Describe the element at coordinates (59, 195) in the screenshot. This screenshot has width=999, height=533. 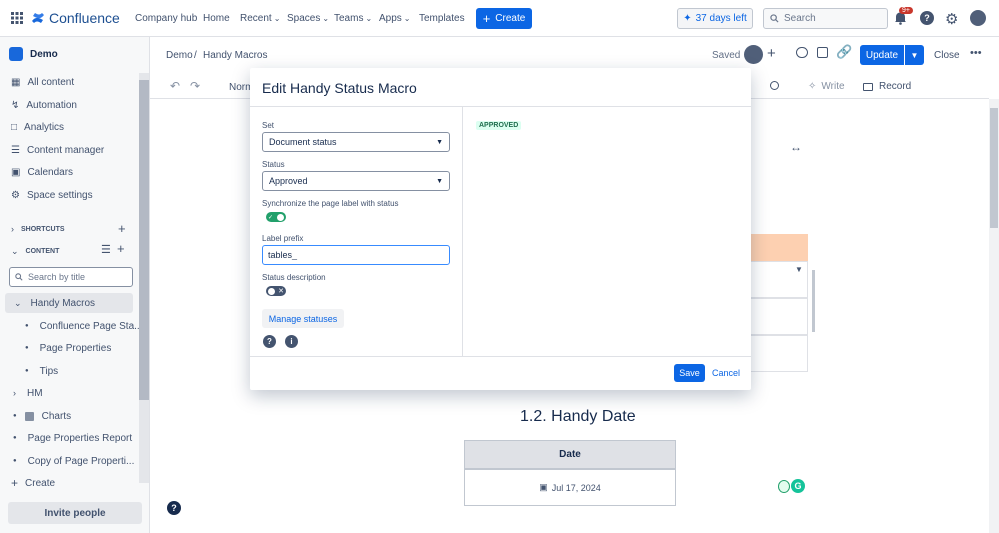
I see `sidebar-item-label: Space settings` at that location.